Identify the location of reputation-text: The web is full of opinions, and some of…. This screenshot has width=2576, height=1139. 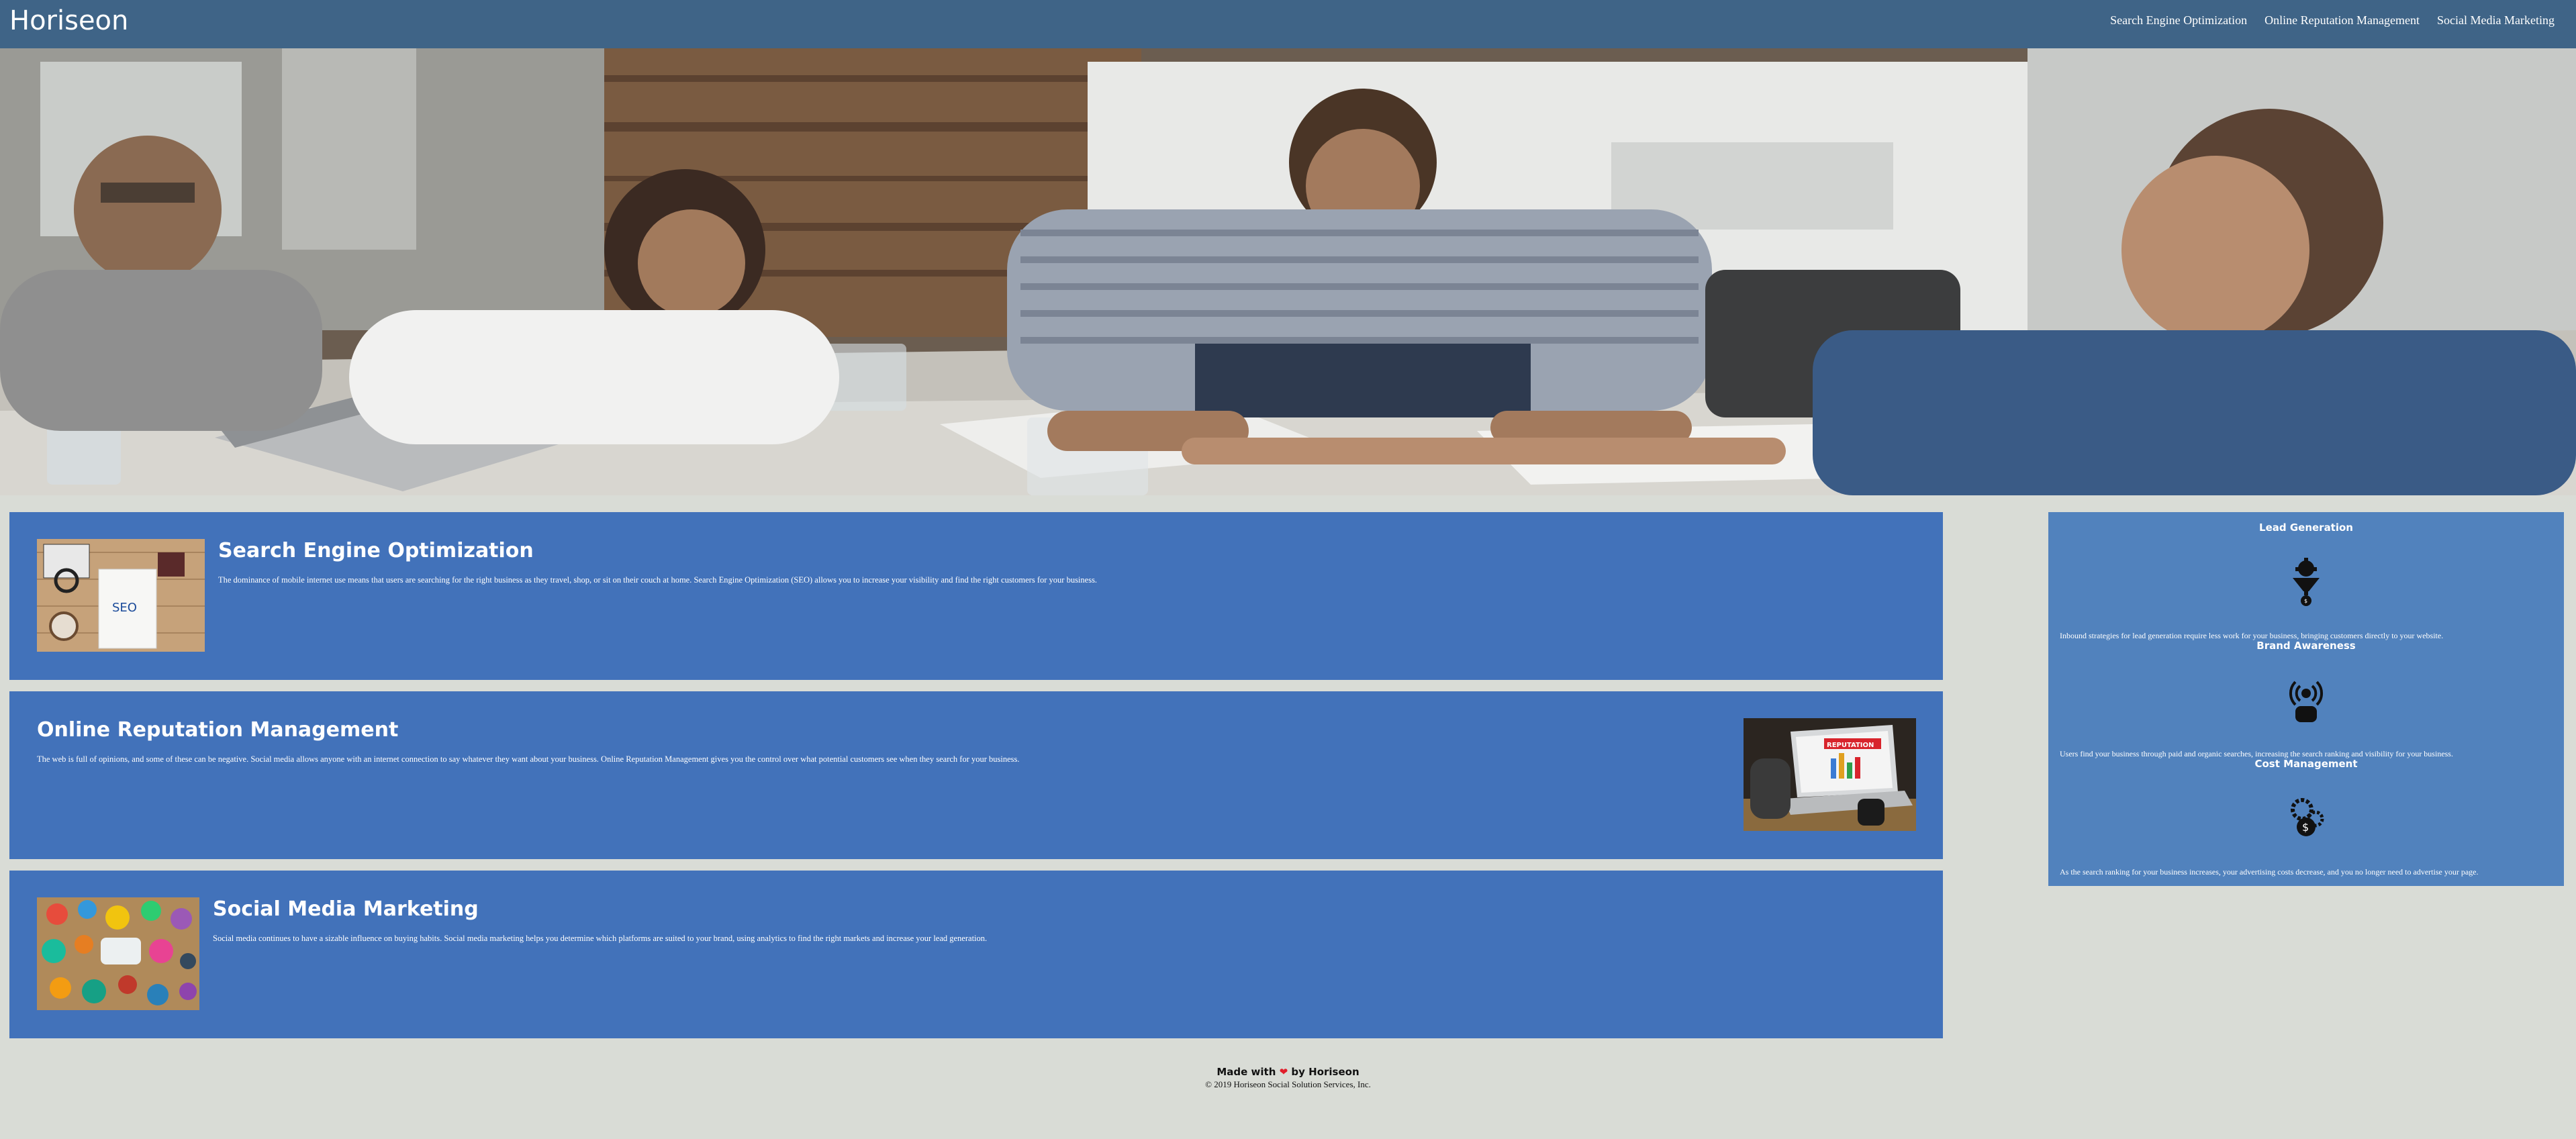
(528, 759).